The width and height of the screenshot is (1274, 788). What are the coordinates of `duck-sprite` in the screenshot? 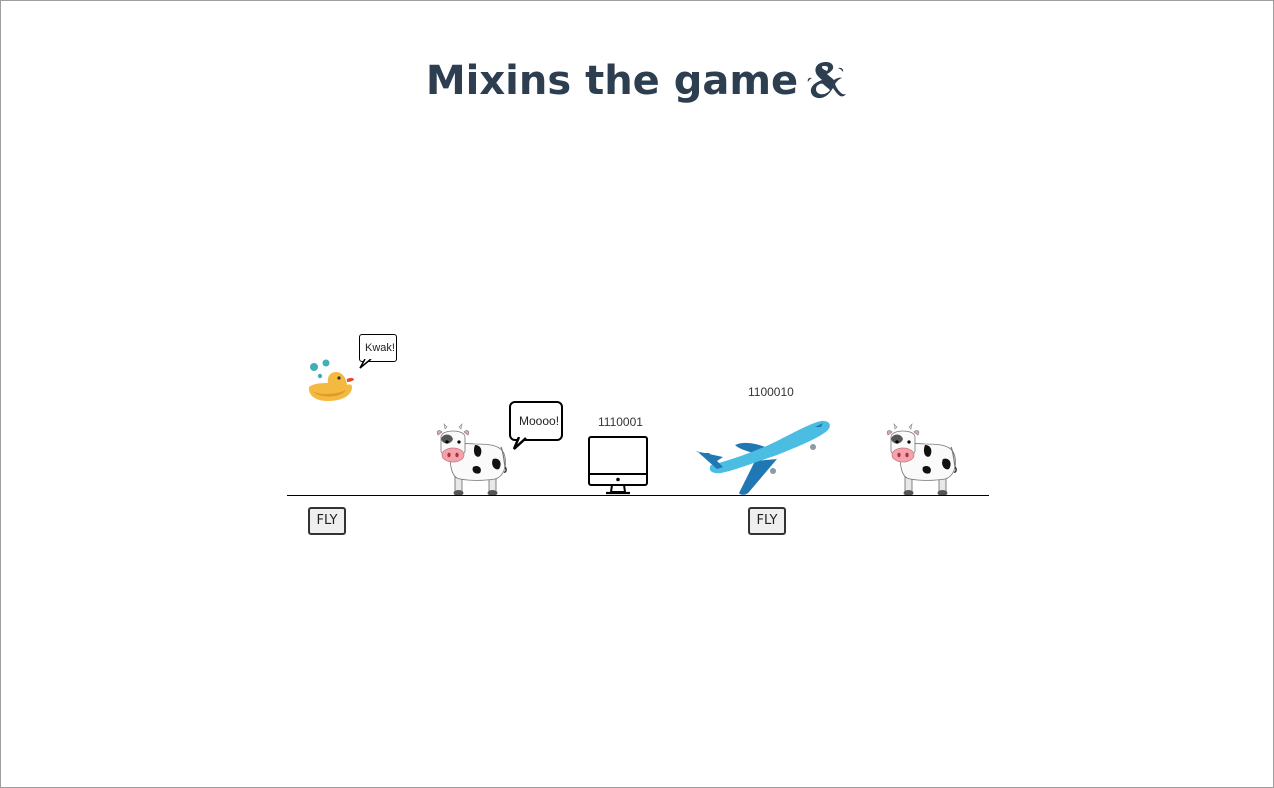 It's located at (330, 380).